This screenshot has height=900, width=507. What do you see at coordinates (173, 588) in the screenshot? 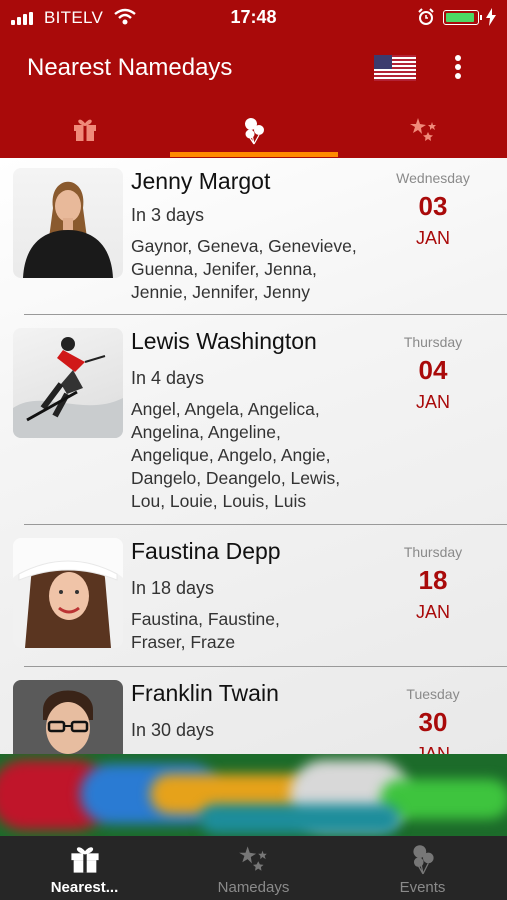
I see `days-until: In 18 days` at bounding box center [173, 588].